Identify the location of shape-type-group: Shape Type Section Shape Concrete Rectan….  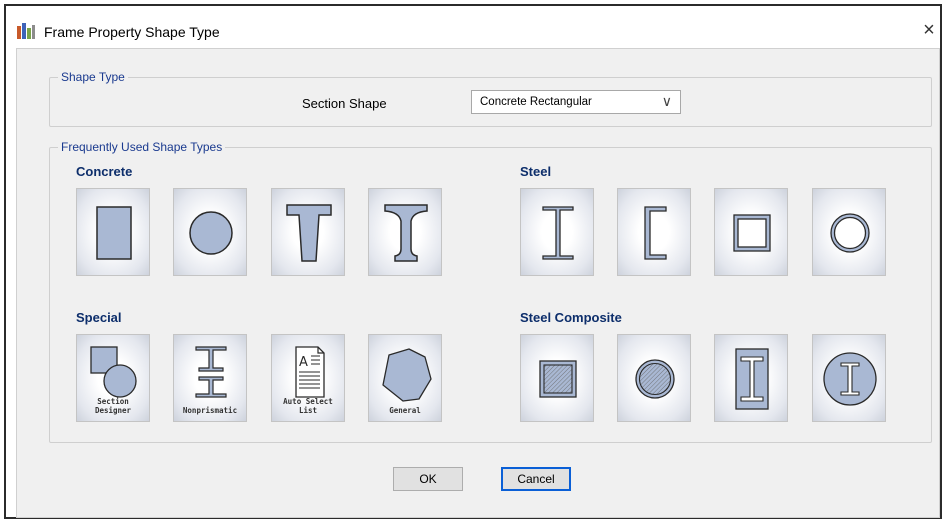
(490, 98).